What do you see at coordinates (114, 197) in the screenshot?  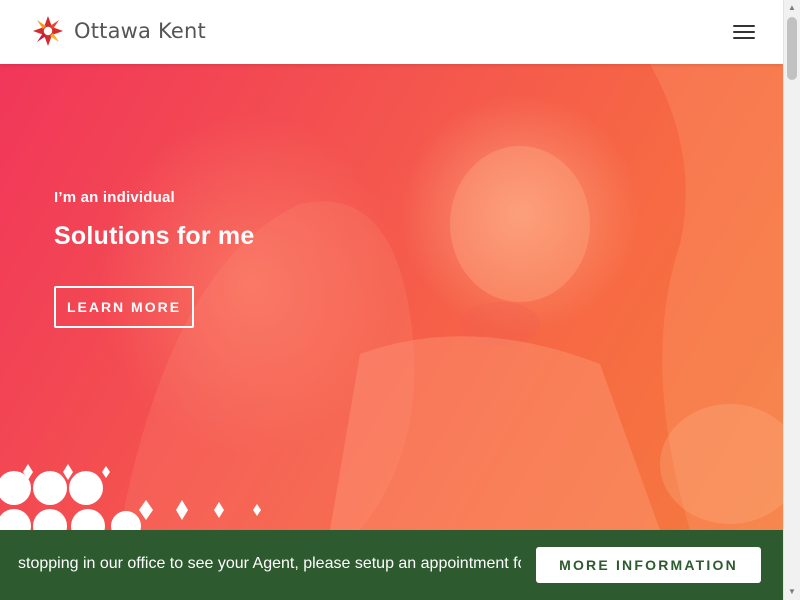 I see `hero-eyebrow: I’m an individual` at bounding box center [114, 197].